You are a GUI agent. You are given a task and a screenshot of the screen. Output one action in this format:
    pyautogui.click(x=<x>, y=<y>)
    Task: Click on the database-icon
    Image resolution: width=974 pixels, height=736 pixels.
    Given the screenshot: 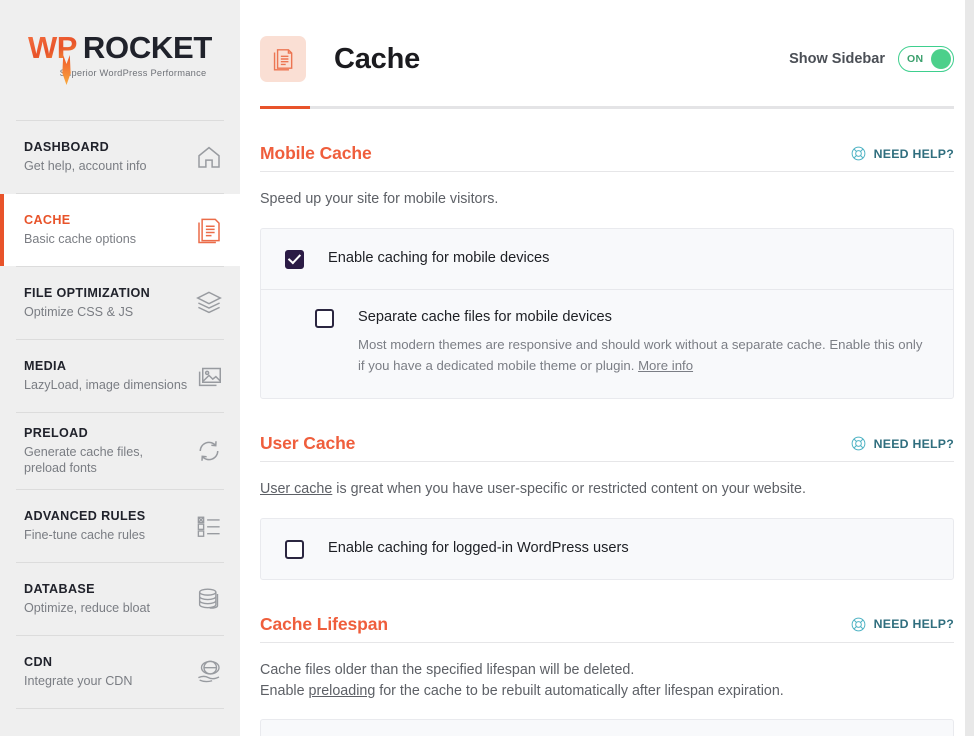 What is the action you would take?
    pyautogui.click(x=209, y=599)
    